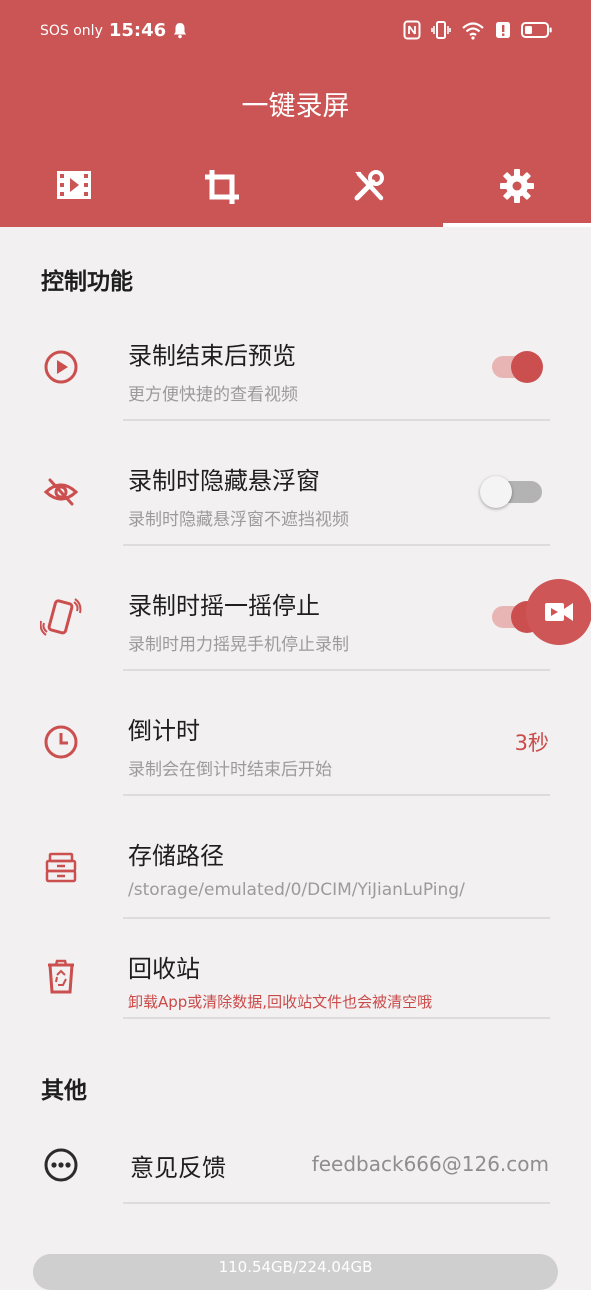  What do you see at coordinates (164, 731) in the screenshot?
I see `setting-title: 倒计时` at bounding box center [164, 731].